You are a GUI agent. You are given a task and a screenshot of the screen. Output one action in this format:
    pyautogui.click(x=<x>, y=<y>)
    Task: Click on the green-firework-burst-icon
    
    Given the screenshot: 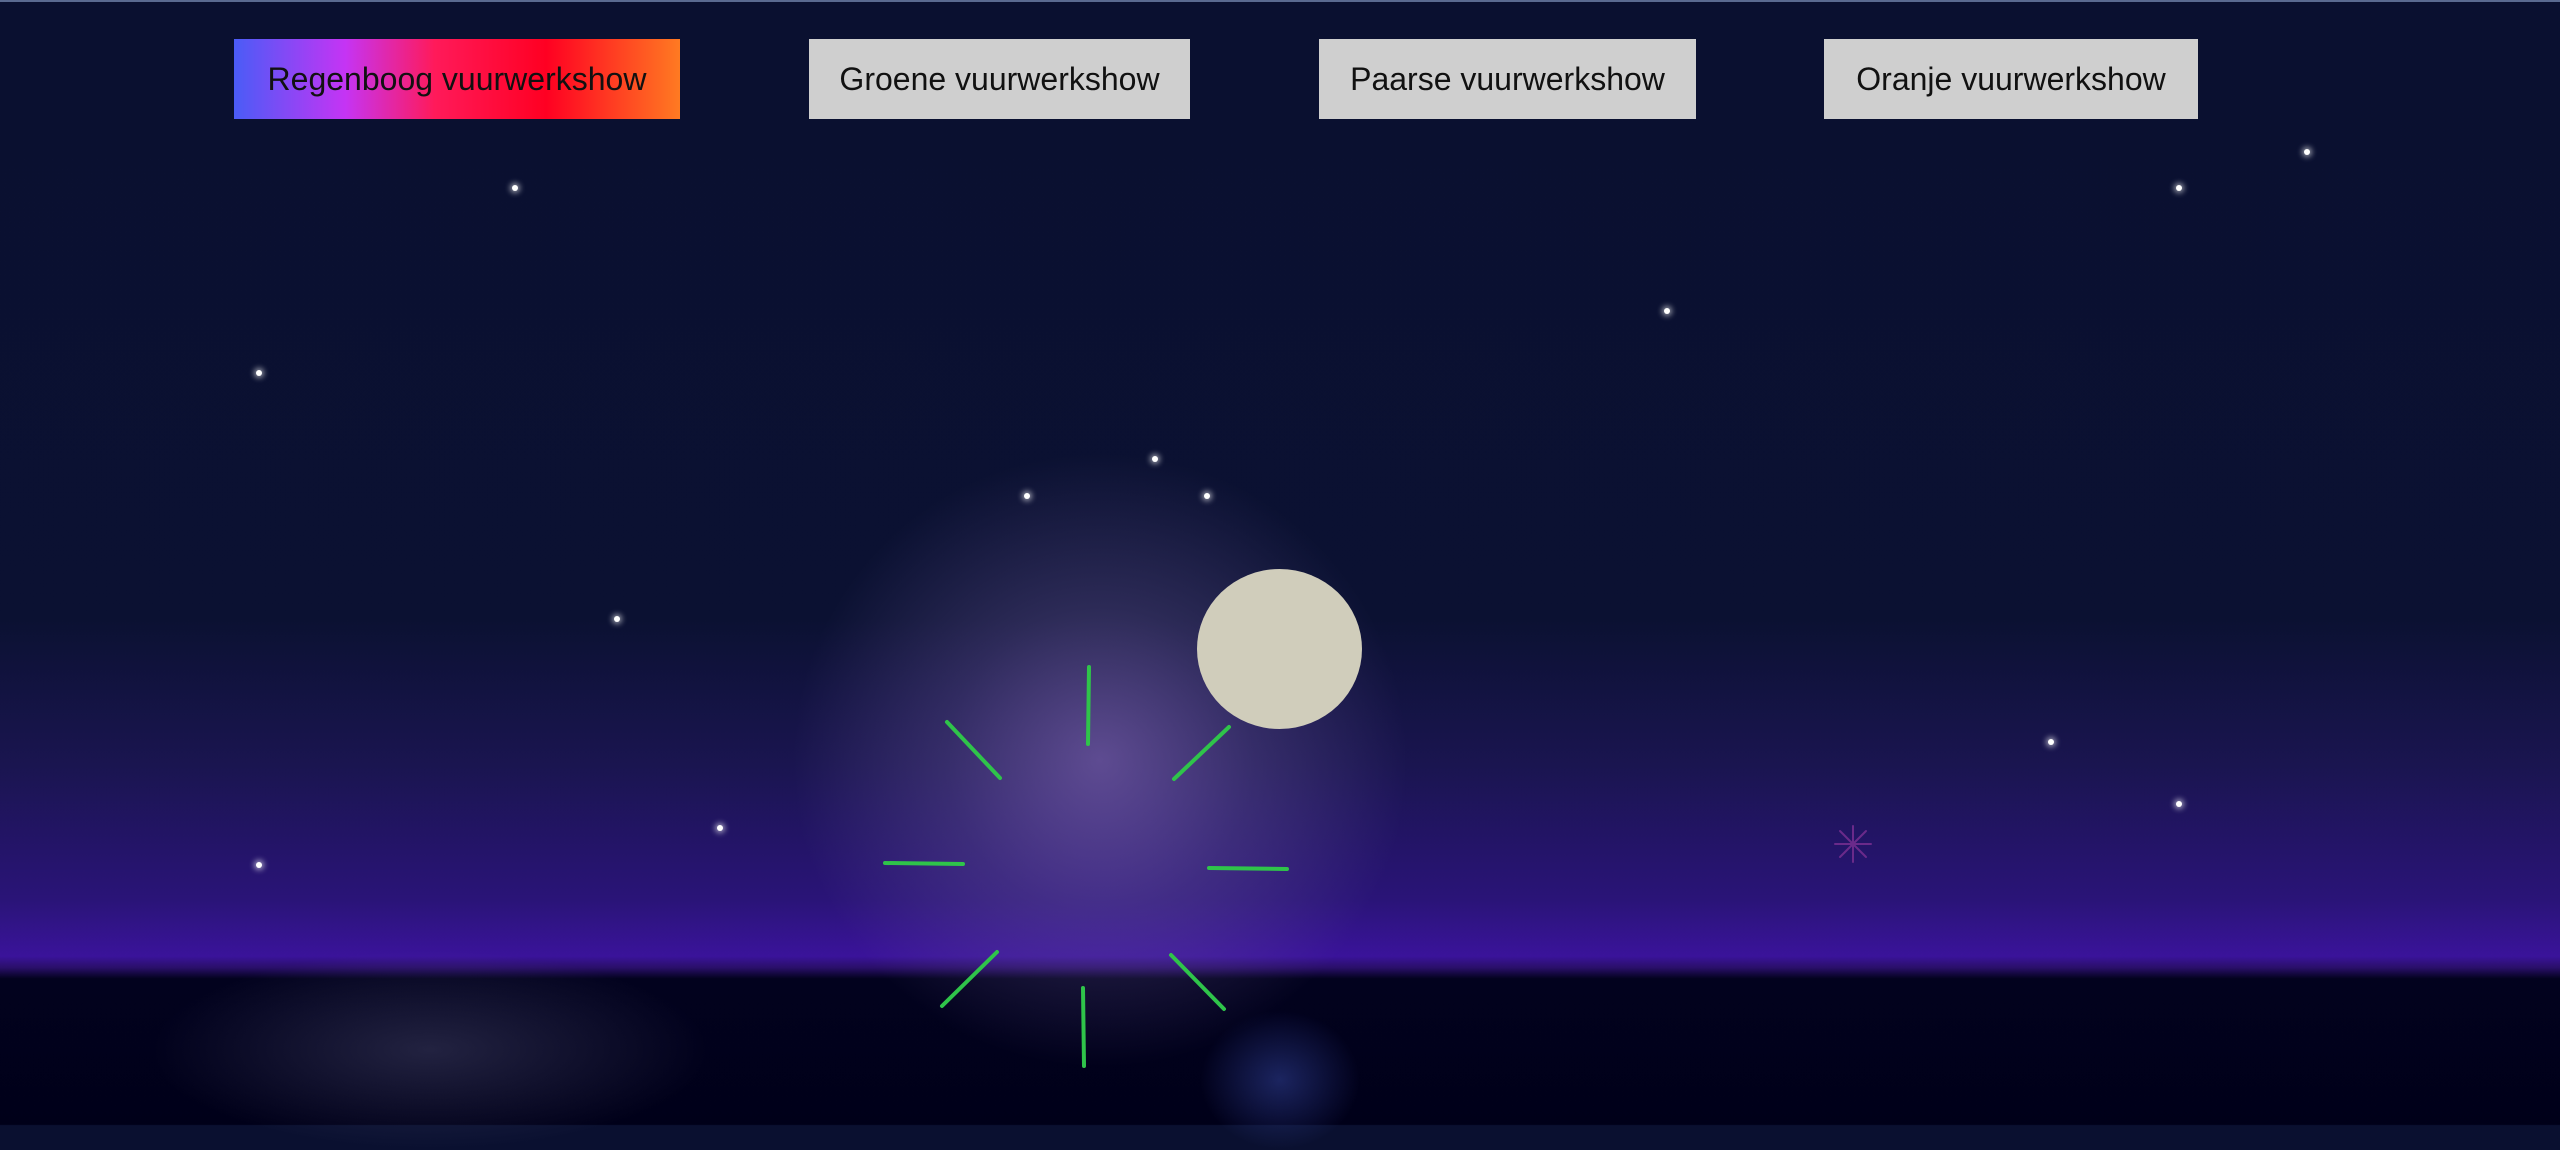 What is the action you would take?
    pyautogui.click(x=1086, y=866)
    